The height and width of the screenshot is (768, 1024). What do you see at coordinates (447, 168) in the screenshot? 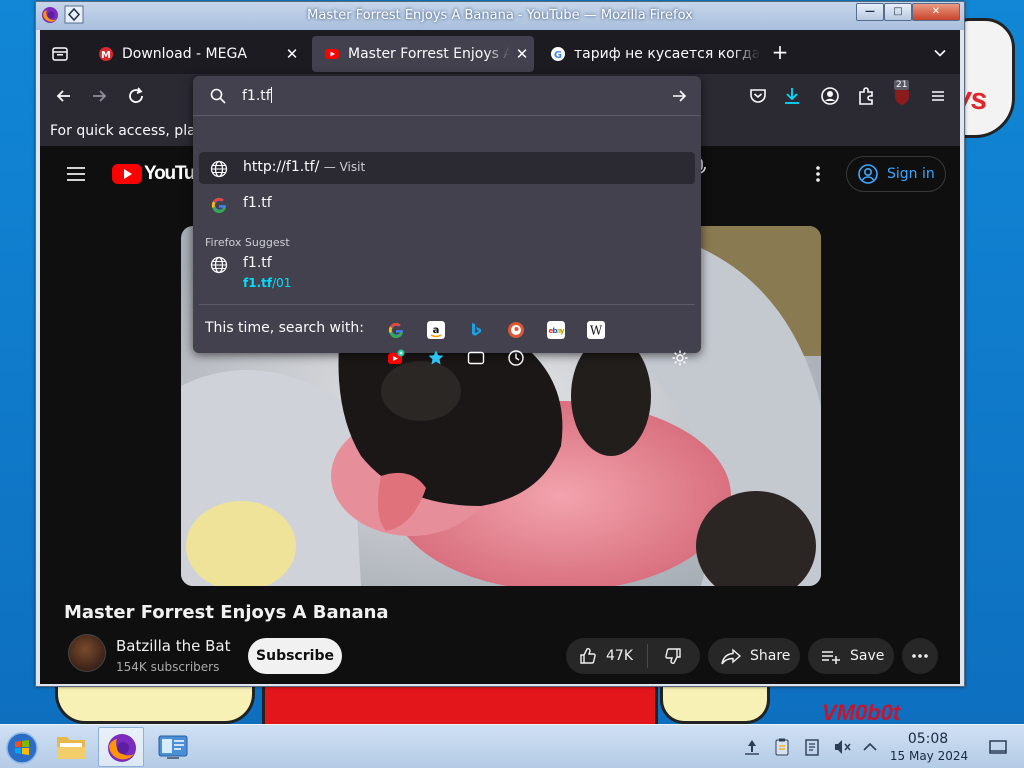
I see `url-result-visit: http://f1.tf/ — Visit` at bounding box center [447, 168].